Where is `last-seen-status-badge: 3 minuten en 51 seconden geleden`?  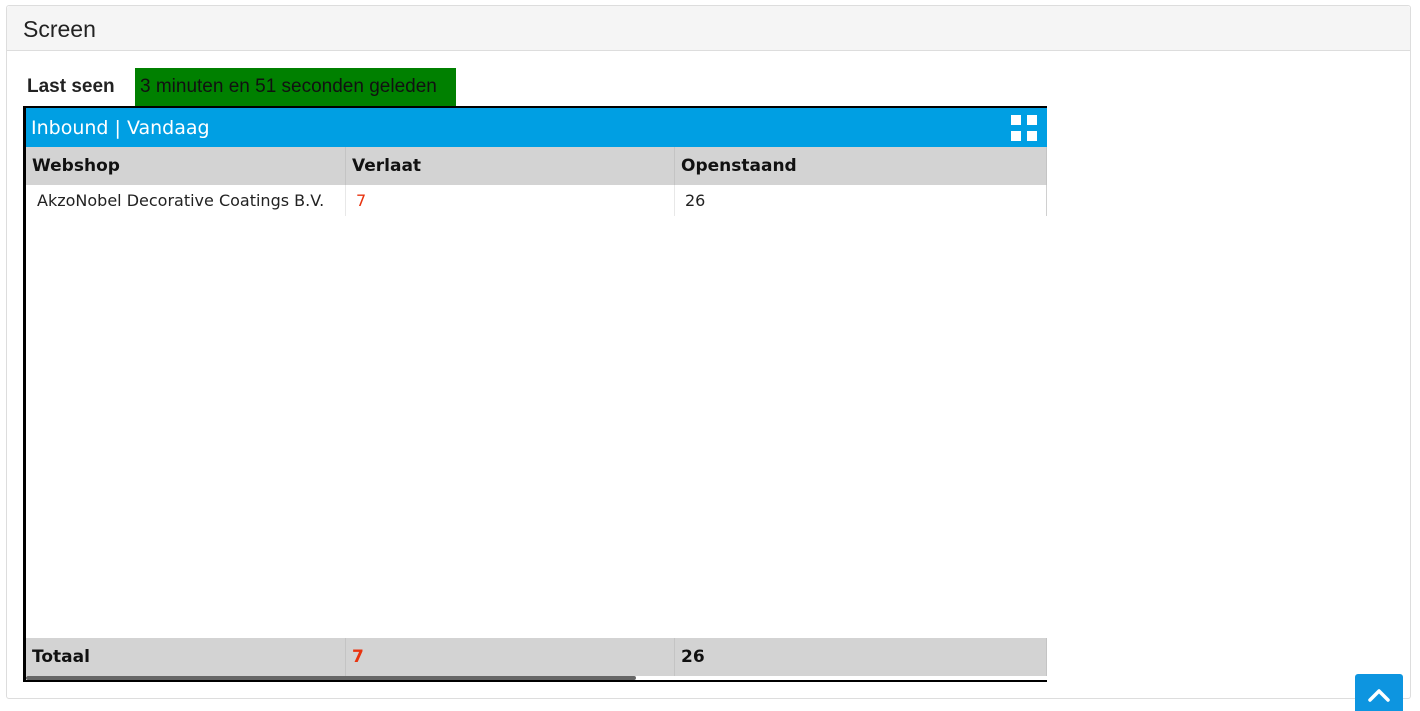
last-seen-status-badge: 3 minuten en 51 seconden geleden is located at coordinates (295, 87).